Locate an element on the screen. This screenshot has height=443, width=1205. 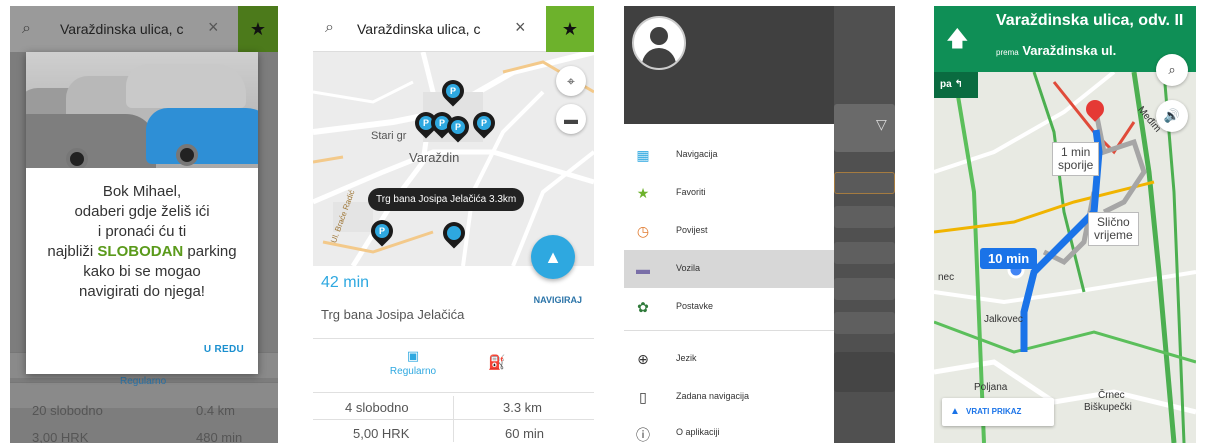
alternative-route-2: Slično vrijeme is located at coordinates (1113, 229).